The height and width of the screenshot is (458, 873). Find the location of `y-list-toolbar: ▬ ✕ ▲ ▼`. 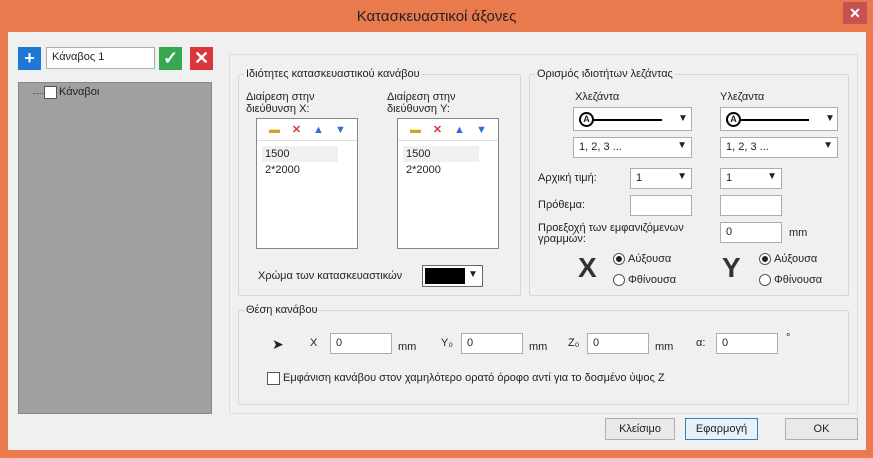

y-list-toolbar: ▬ ✕ ▲ ▼ is located at coordinates (448, 130).